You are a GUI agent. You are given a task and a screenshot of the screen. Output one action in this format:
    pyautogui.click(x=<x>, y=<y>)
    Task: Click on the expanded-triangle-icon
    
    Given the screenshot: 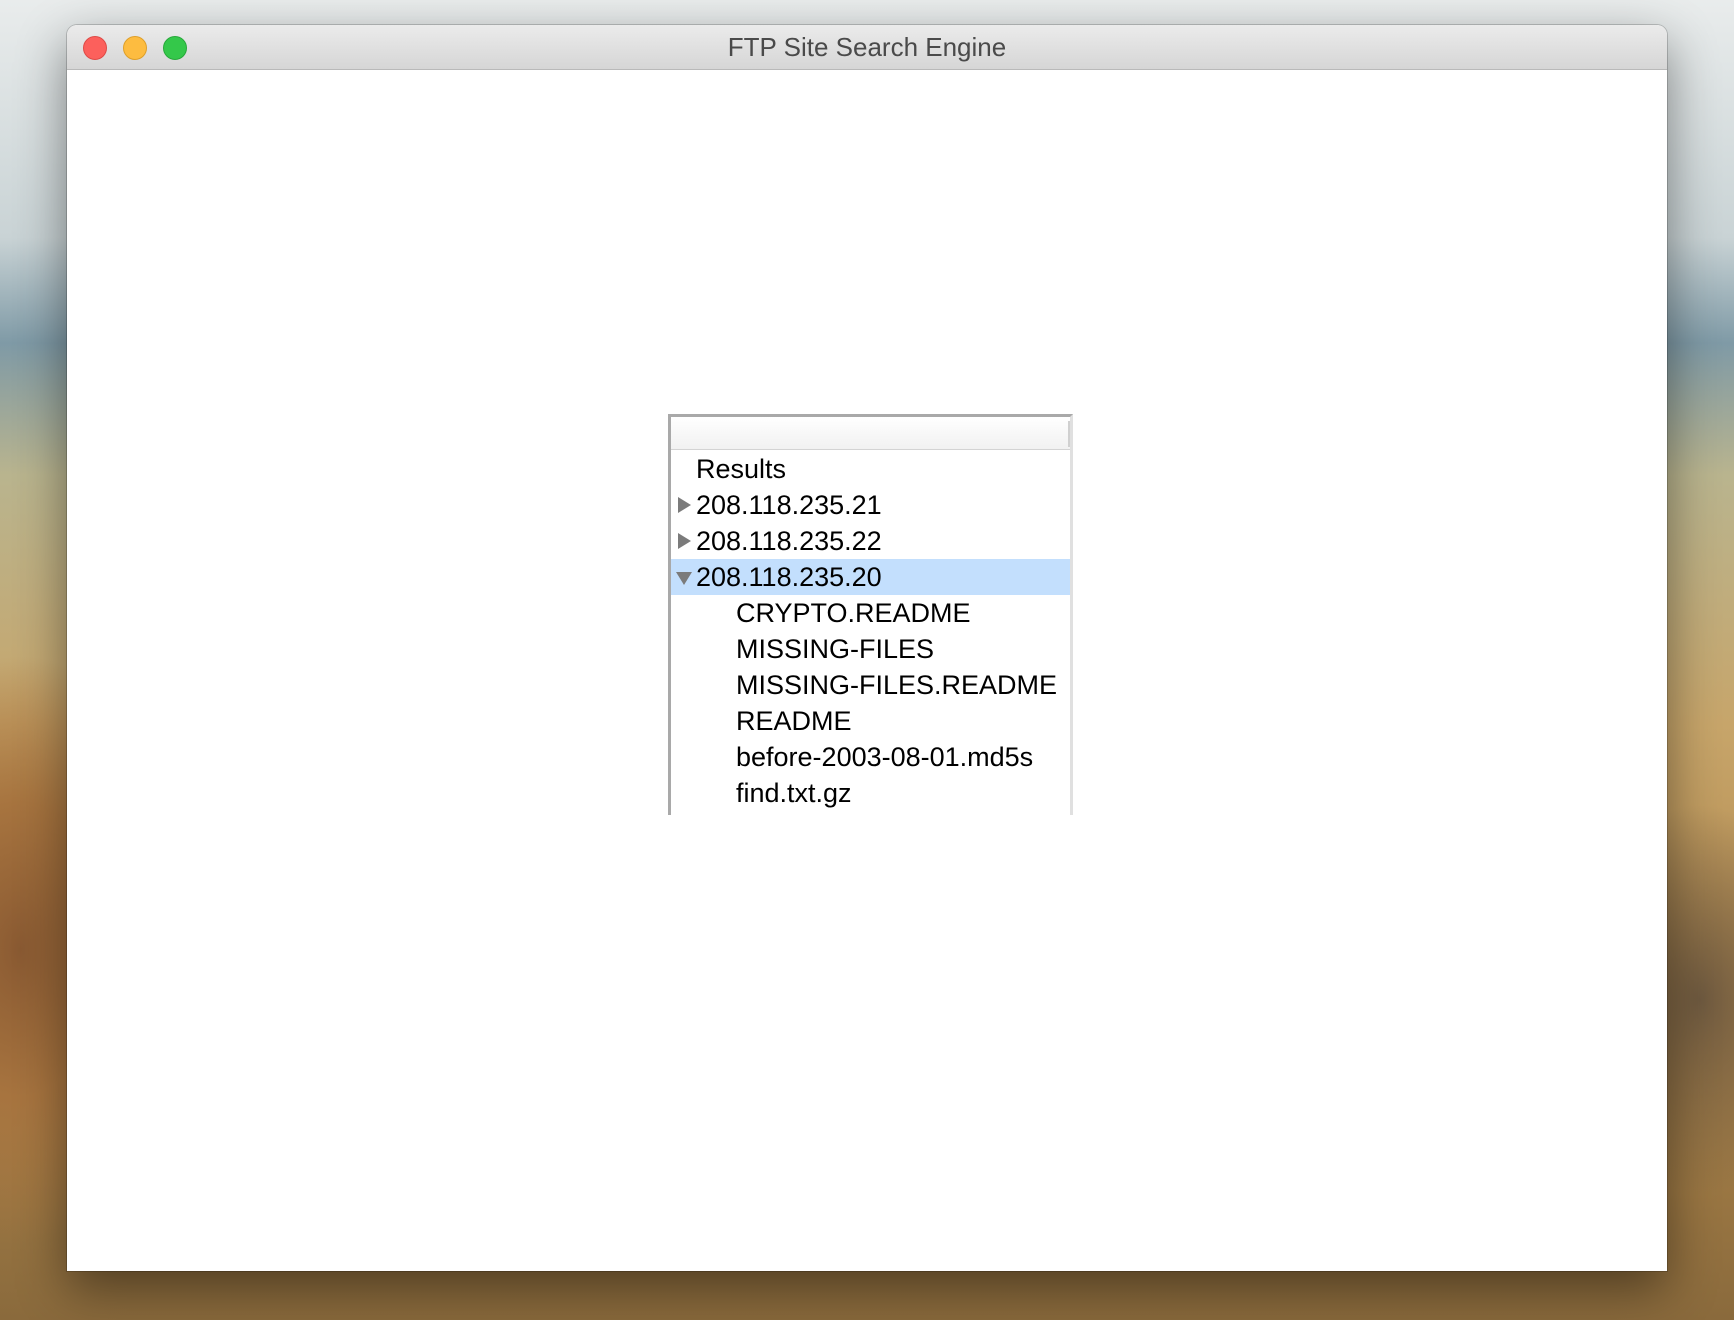 What is the action you would take?
    pyautogui.click(x=685, y=577)
    